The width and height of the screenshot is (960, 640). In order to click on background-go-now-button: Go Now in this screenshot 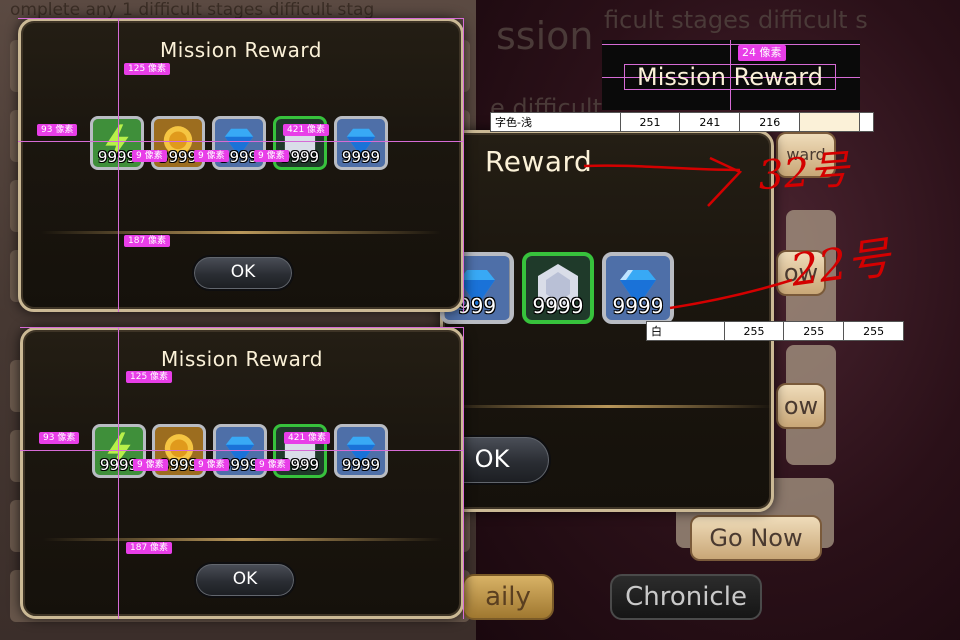, I will do `click(756, 538)`.